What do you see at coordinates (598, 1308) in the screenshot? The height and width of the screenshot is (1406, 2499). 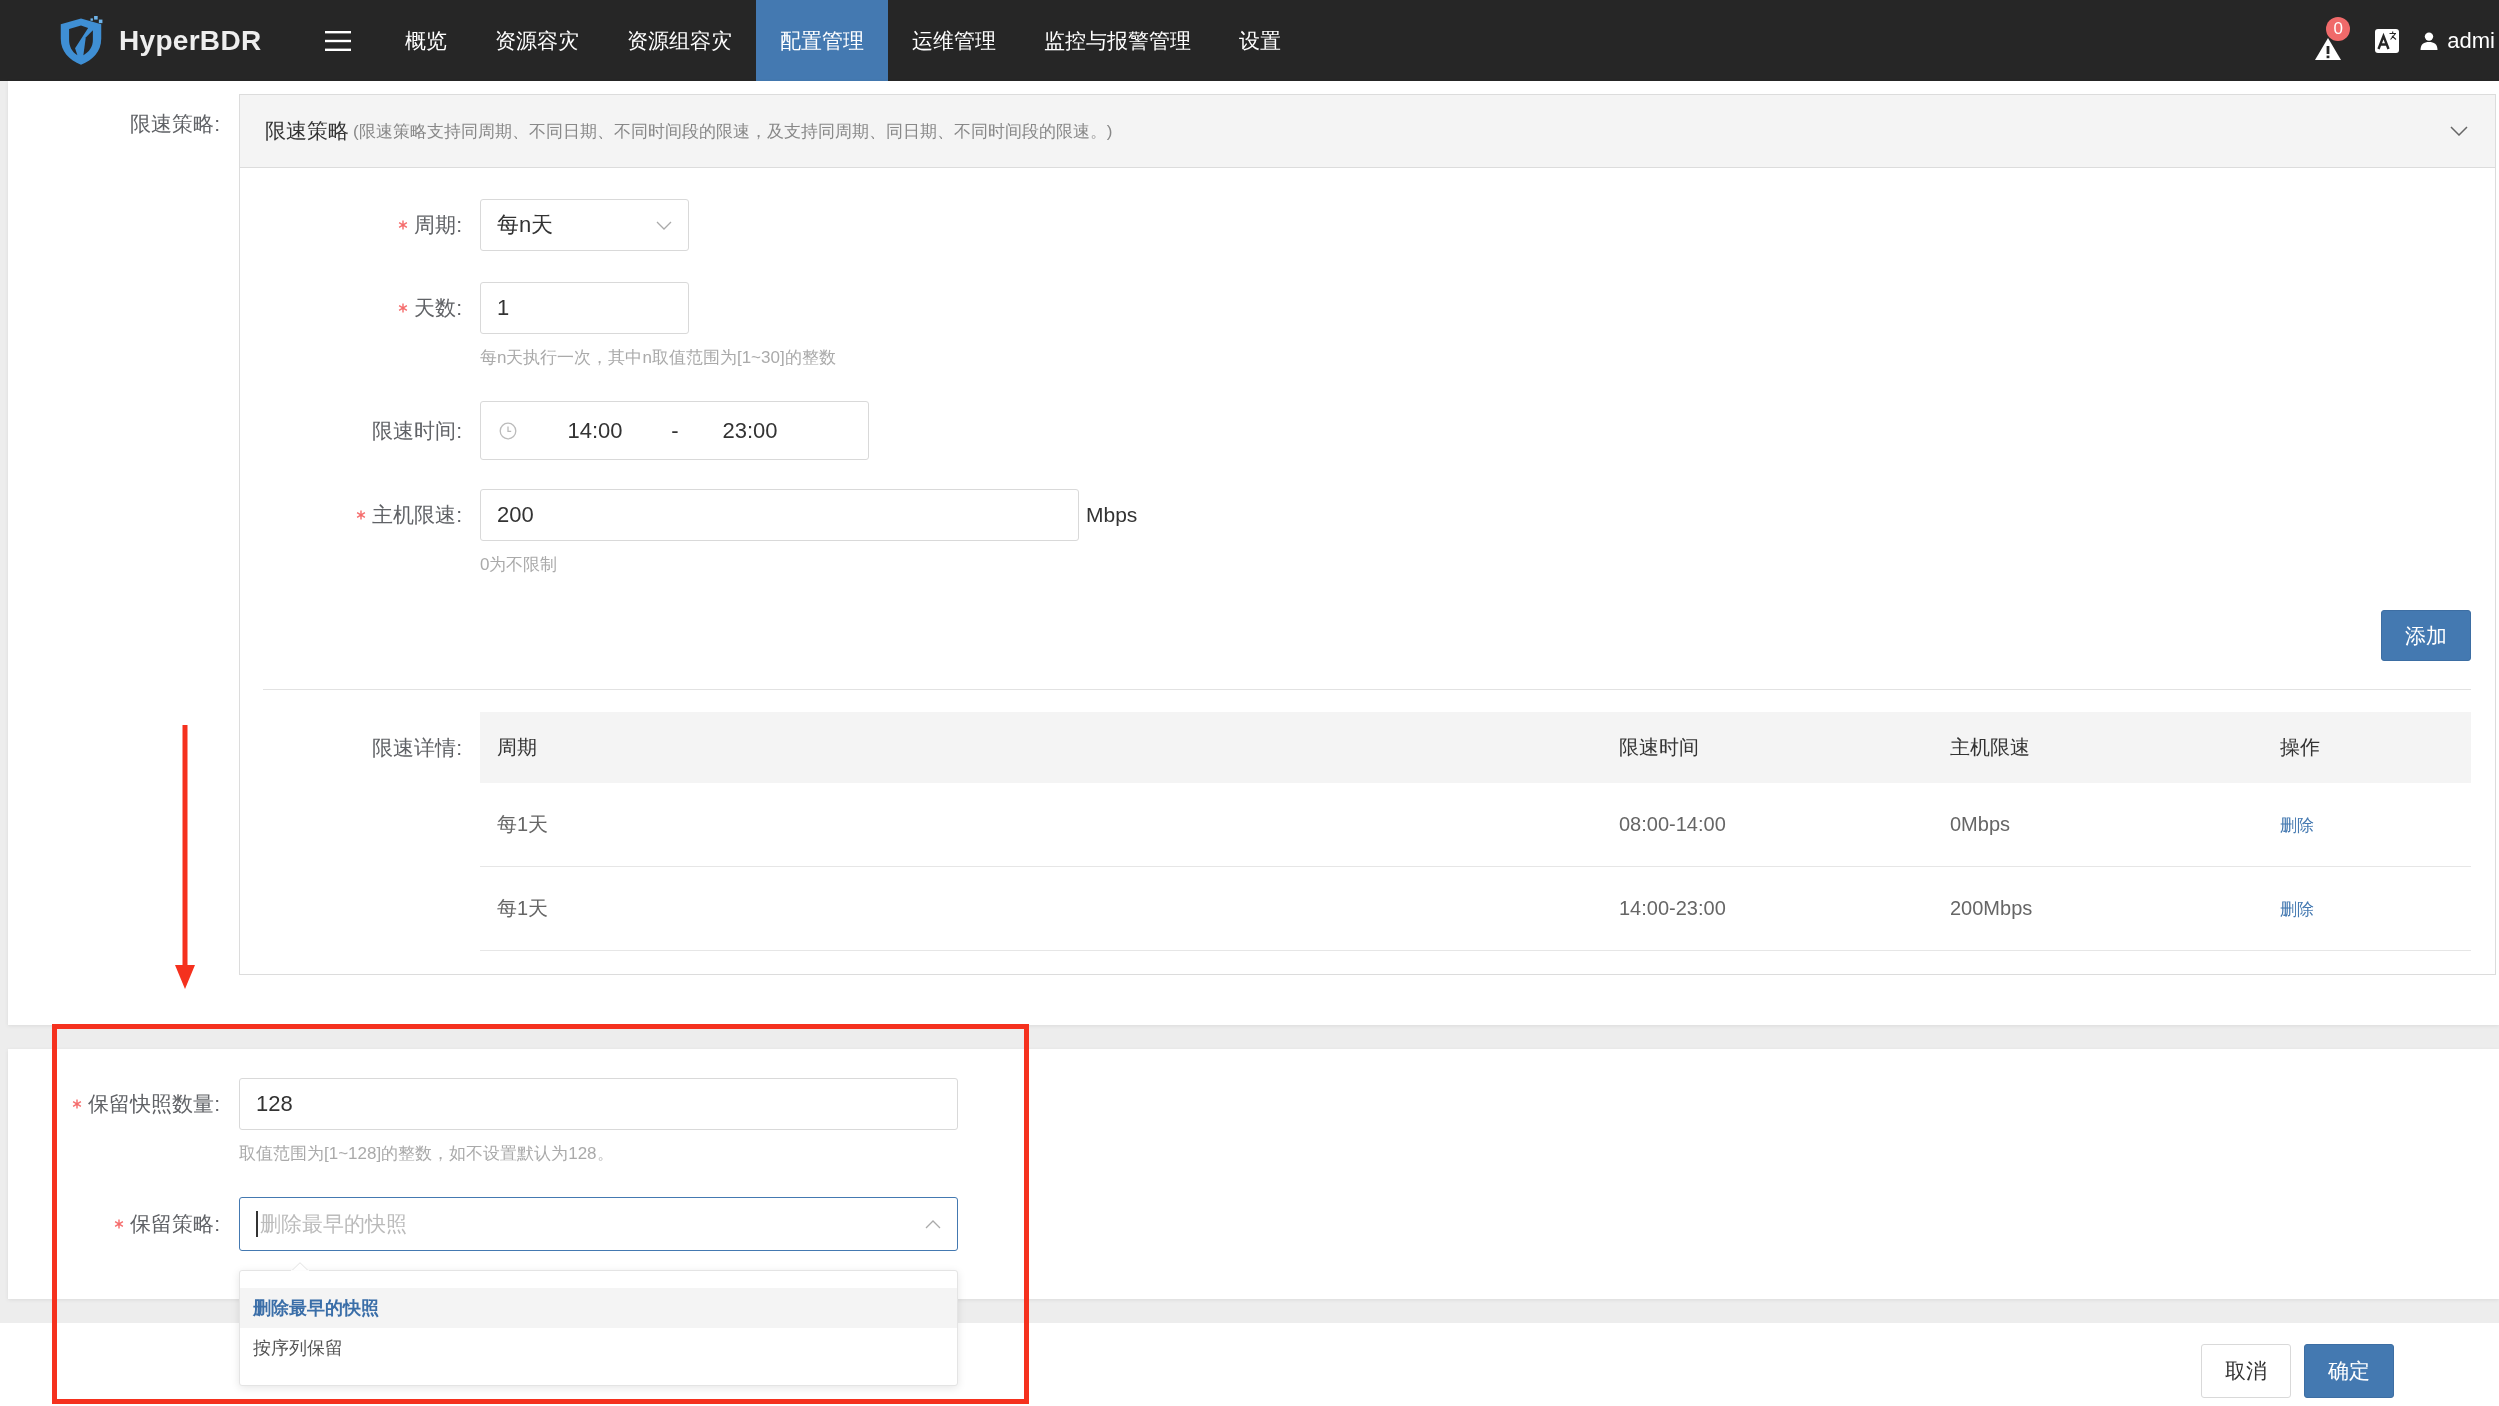 I see `dropdown-option: 删除最早的快照` at bounding box center [598, 1308].